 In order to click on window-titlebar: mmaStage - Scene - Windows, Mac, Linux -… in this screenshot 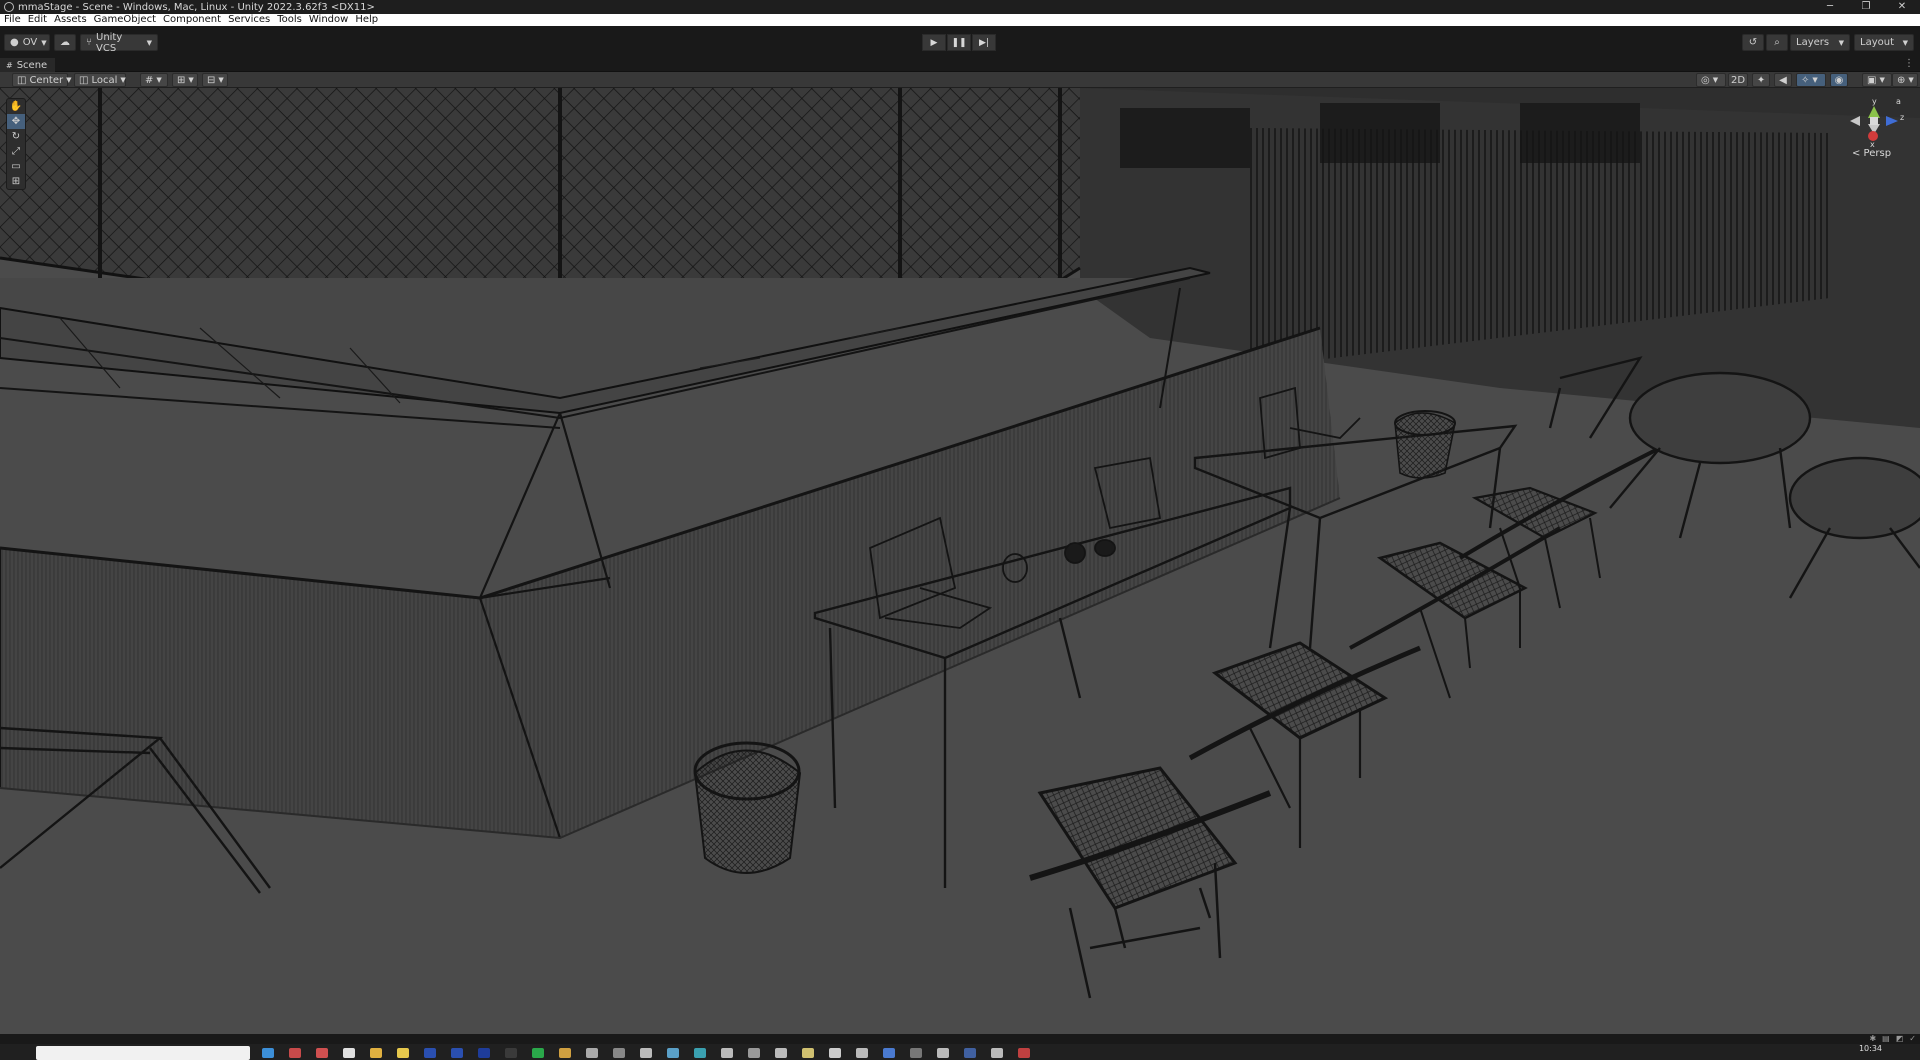, I will do `click(960, 7)`.